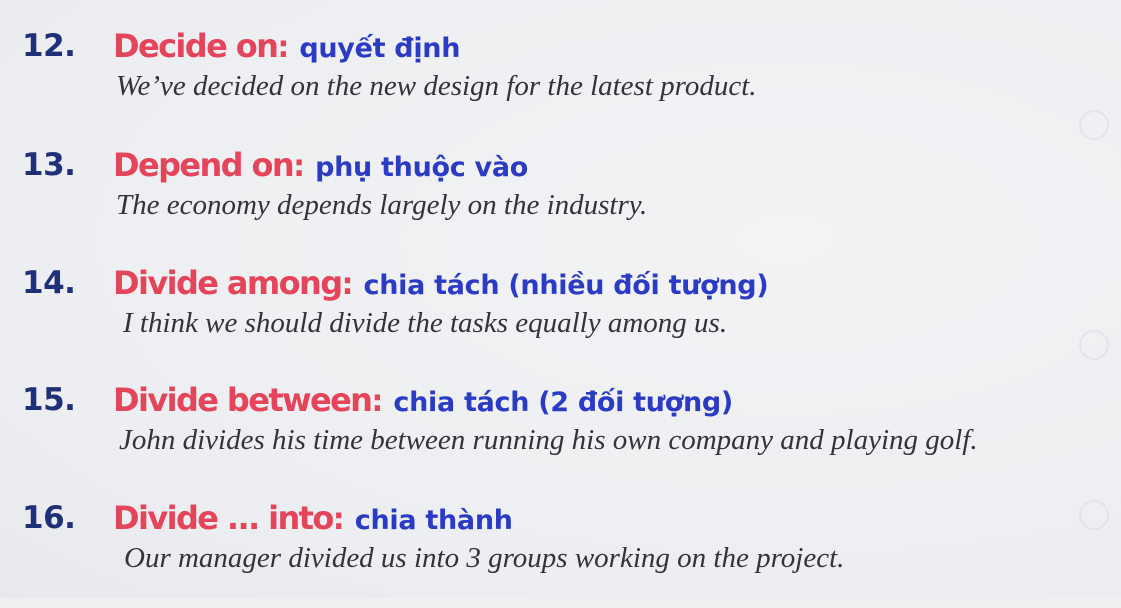  Describe the element at coordinates (380, 48) in the screenshot. I see `vietnamese-meaning: quyết định` at that location.